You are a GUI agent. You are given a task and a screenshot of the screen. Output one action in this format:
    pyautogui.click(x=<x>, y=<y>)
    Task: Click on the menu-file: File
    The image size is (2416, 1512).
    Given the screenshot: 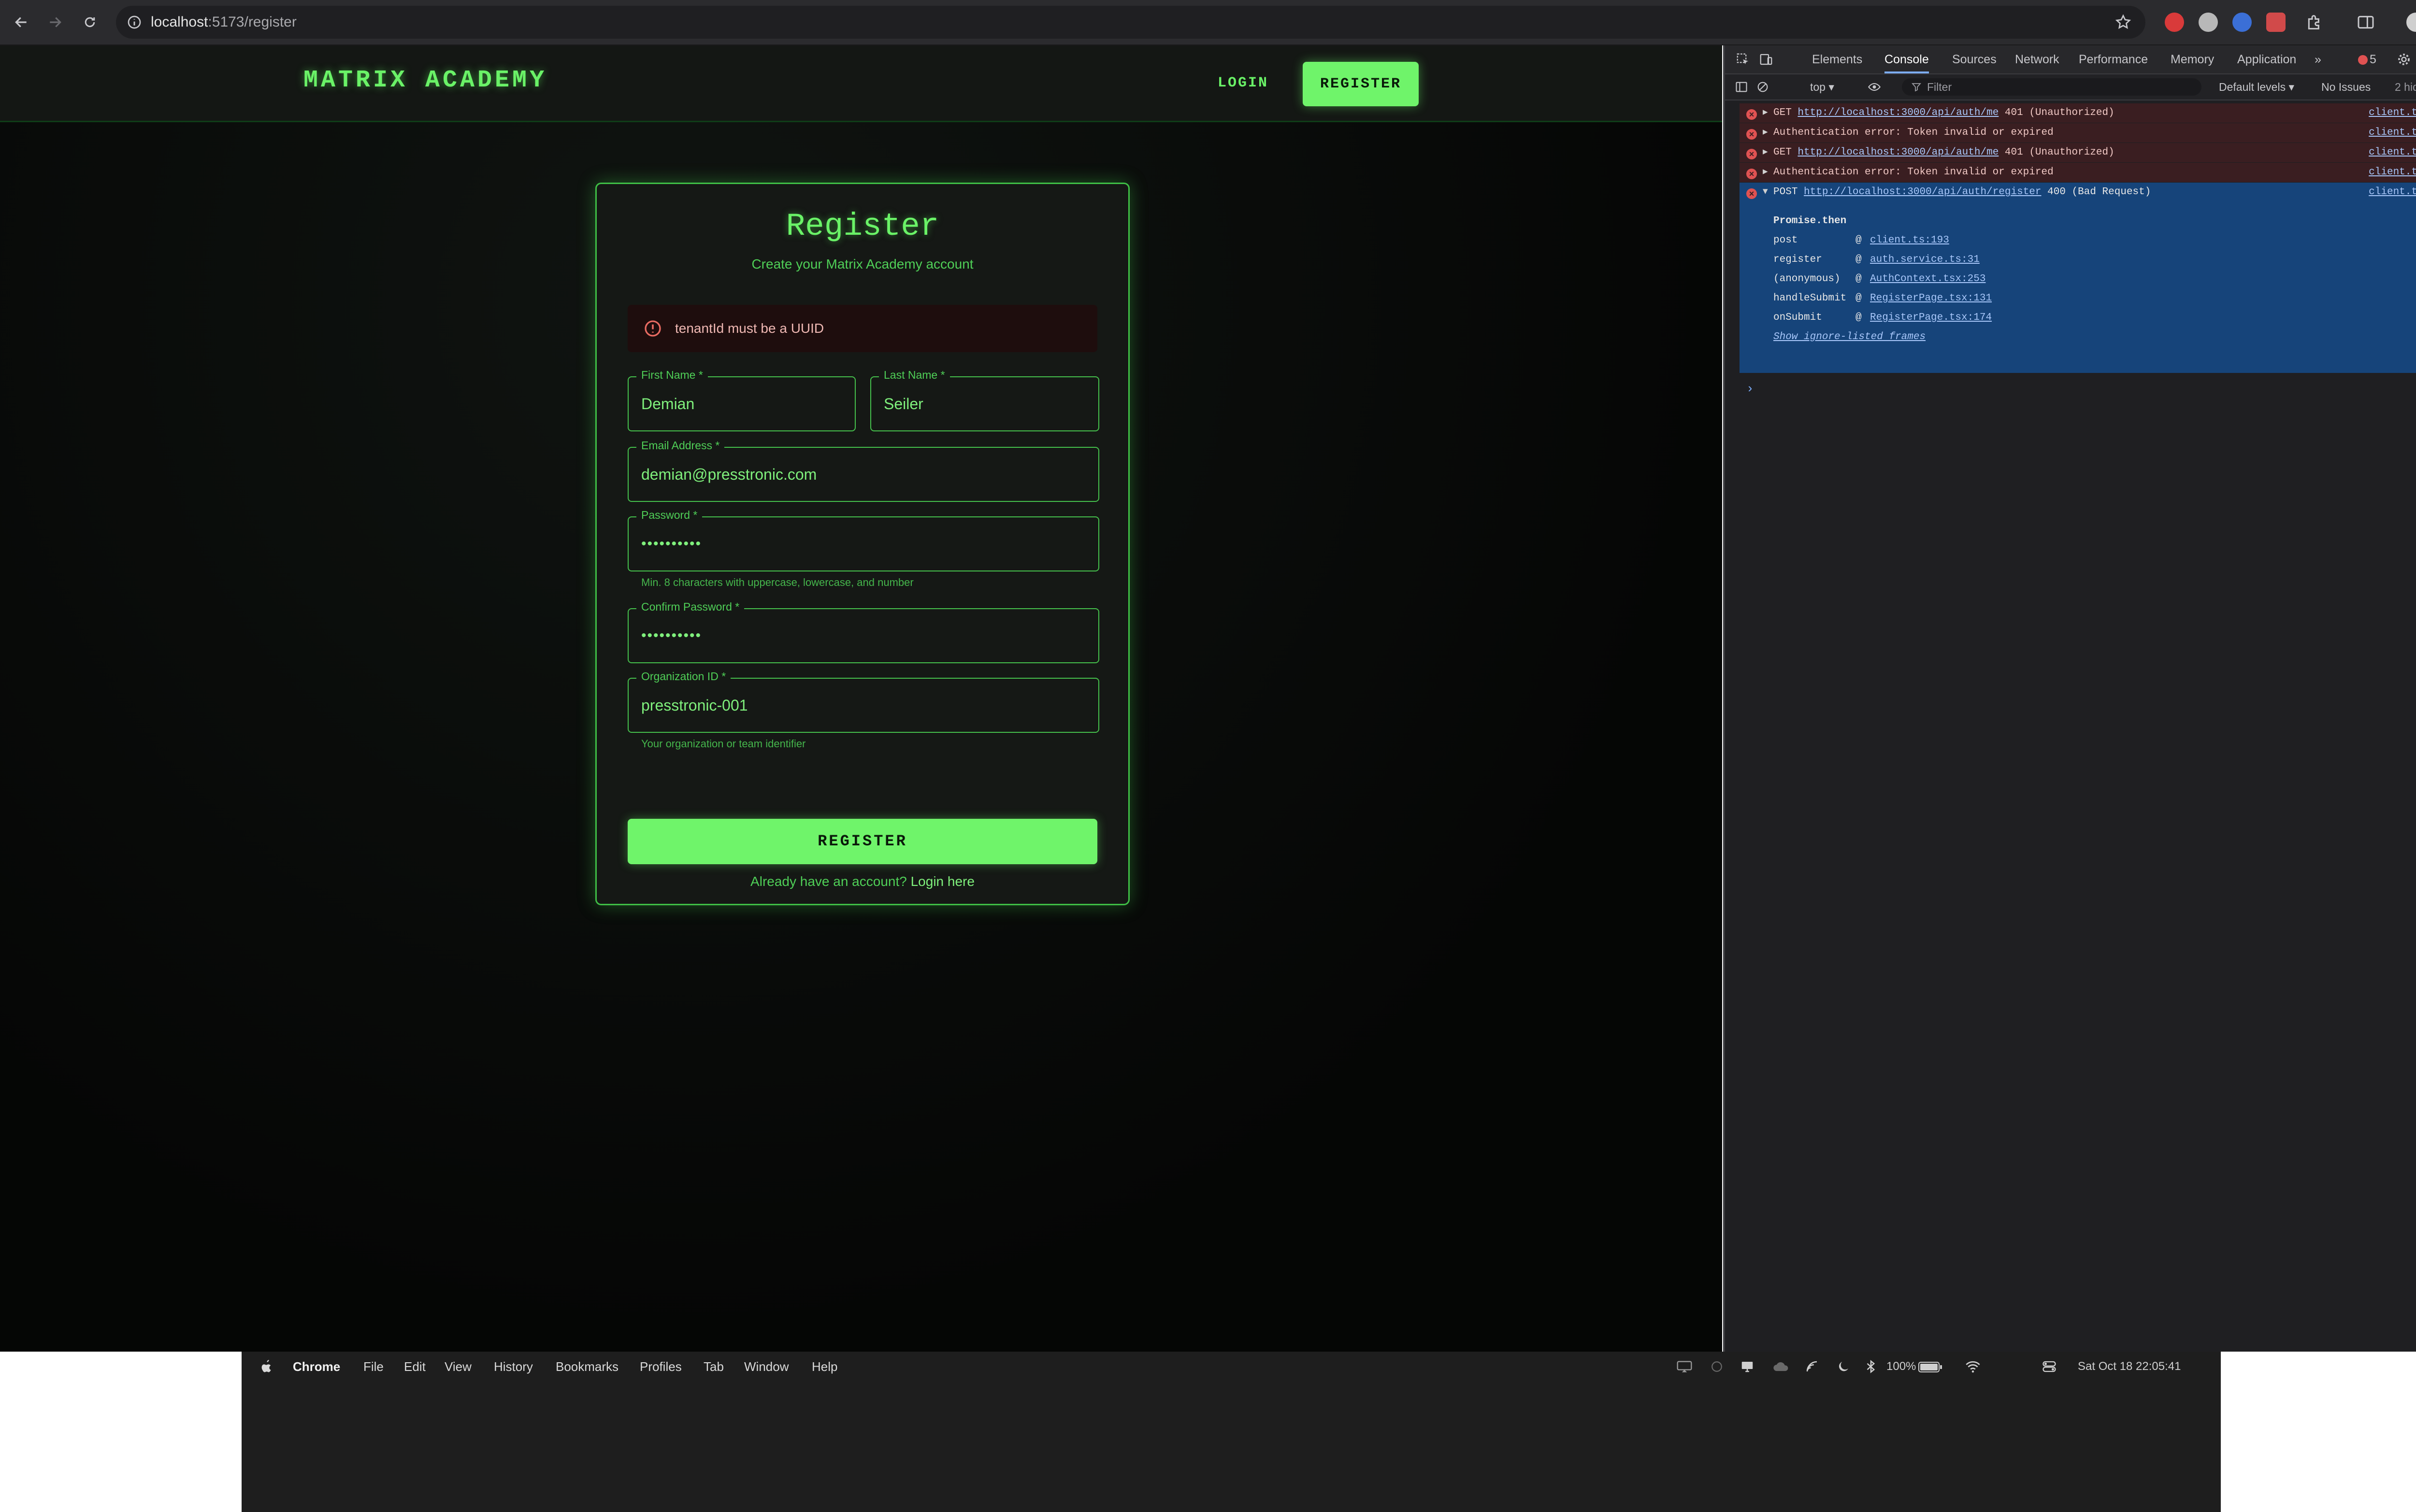 What is the action you would take?
    pyautogui.click(x=373, y=1367)
    